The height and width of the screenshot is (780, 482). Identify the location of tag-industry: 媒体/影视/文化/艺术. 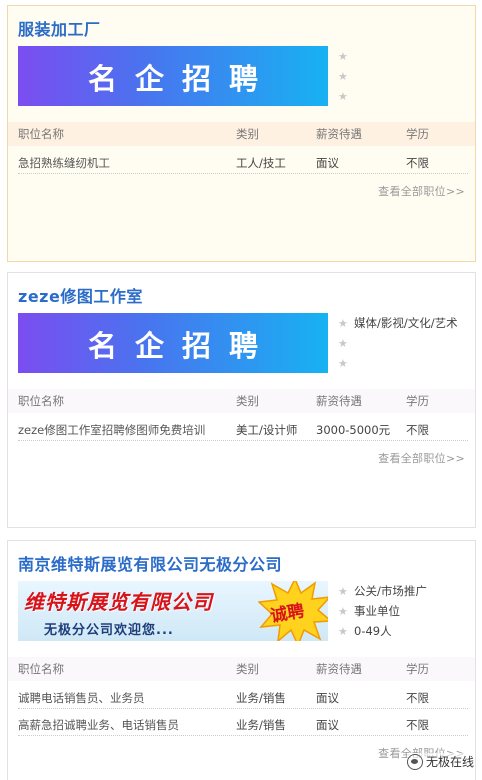
(406, 323).